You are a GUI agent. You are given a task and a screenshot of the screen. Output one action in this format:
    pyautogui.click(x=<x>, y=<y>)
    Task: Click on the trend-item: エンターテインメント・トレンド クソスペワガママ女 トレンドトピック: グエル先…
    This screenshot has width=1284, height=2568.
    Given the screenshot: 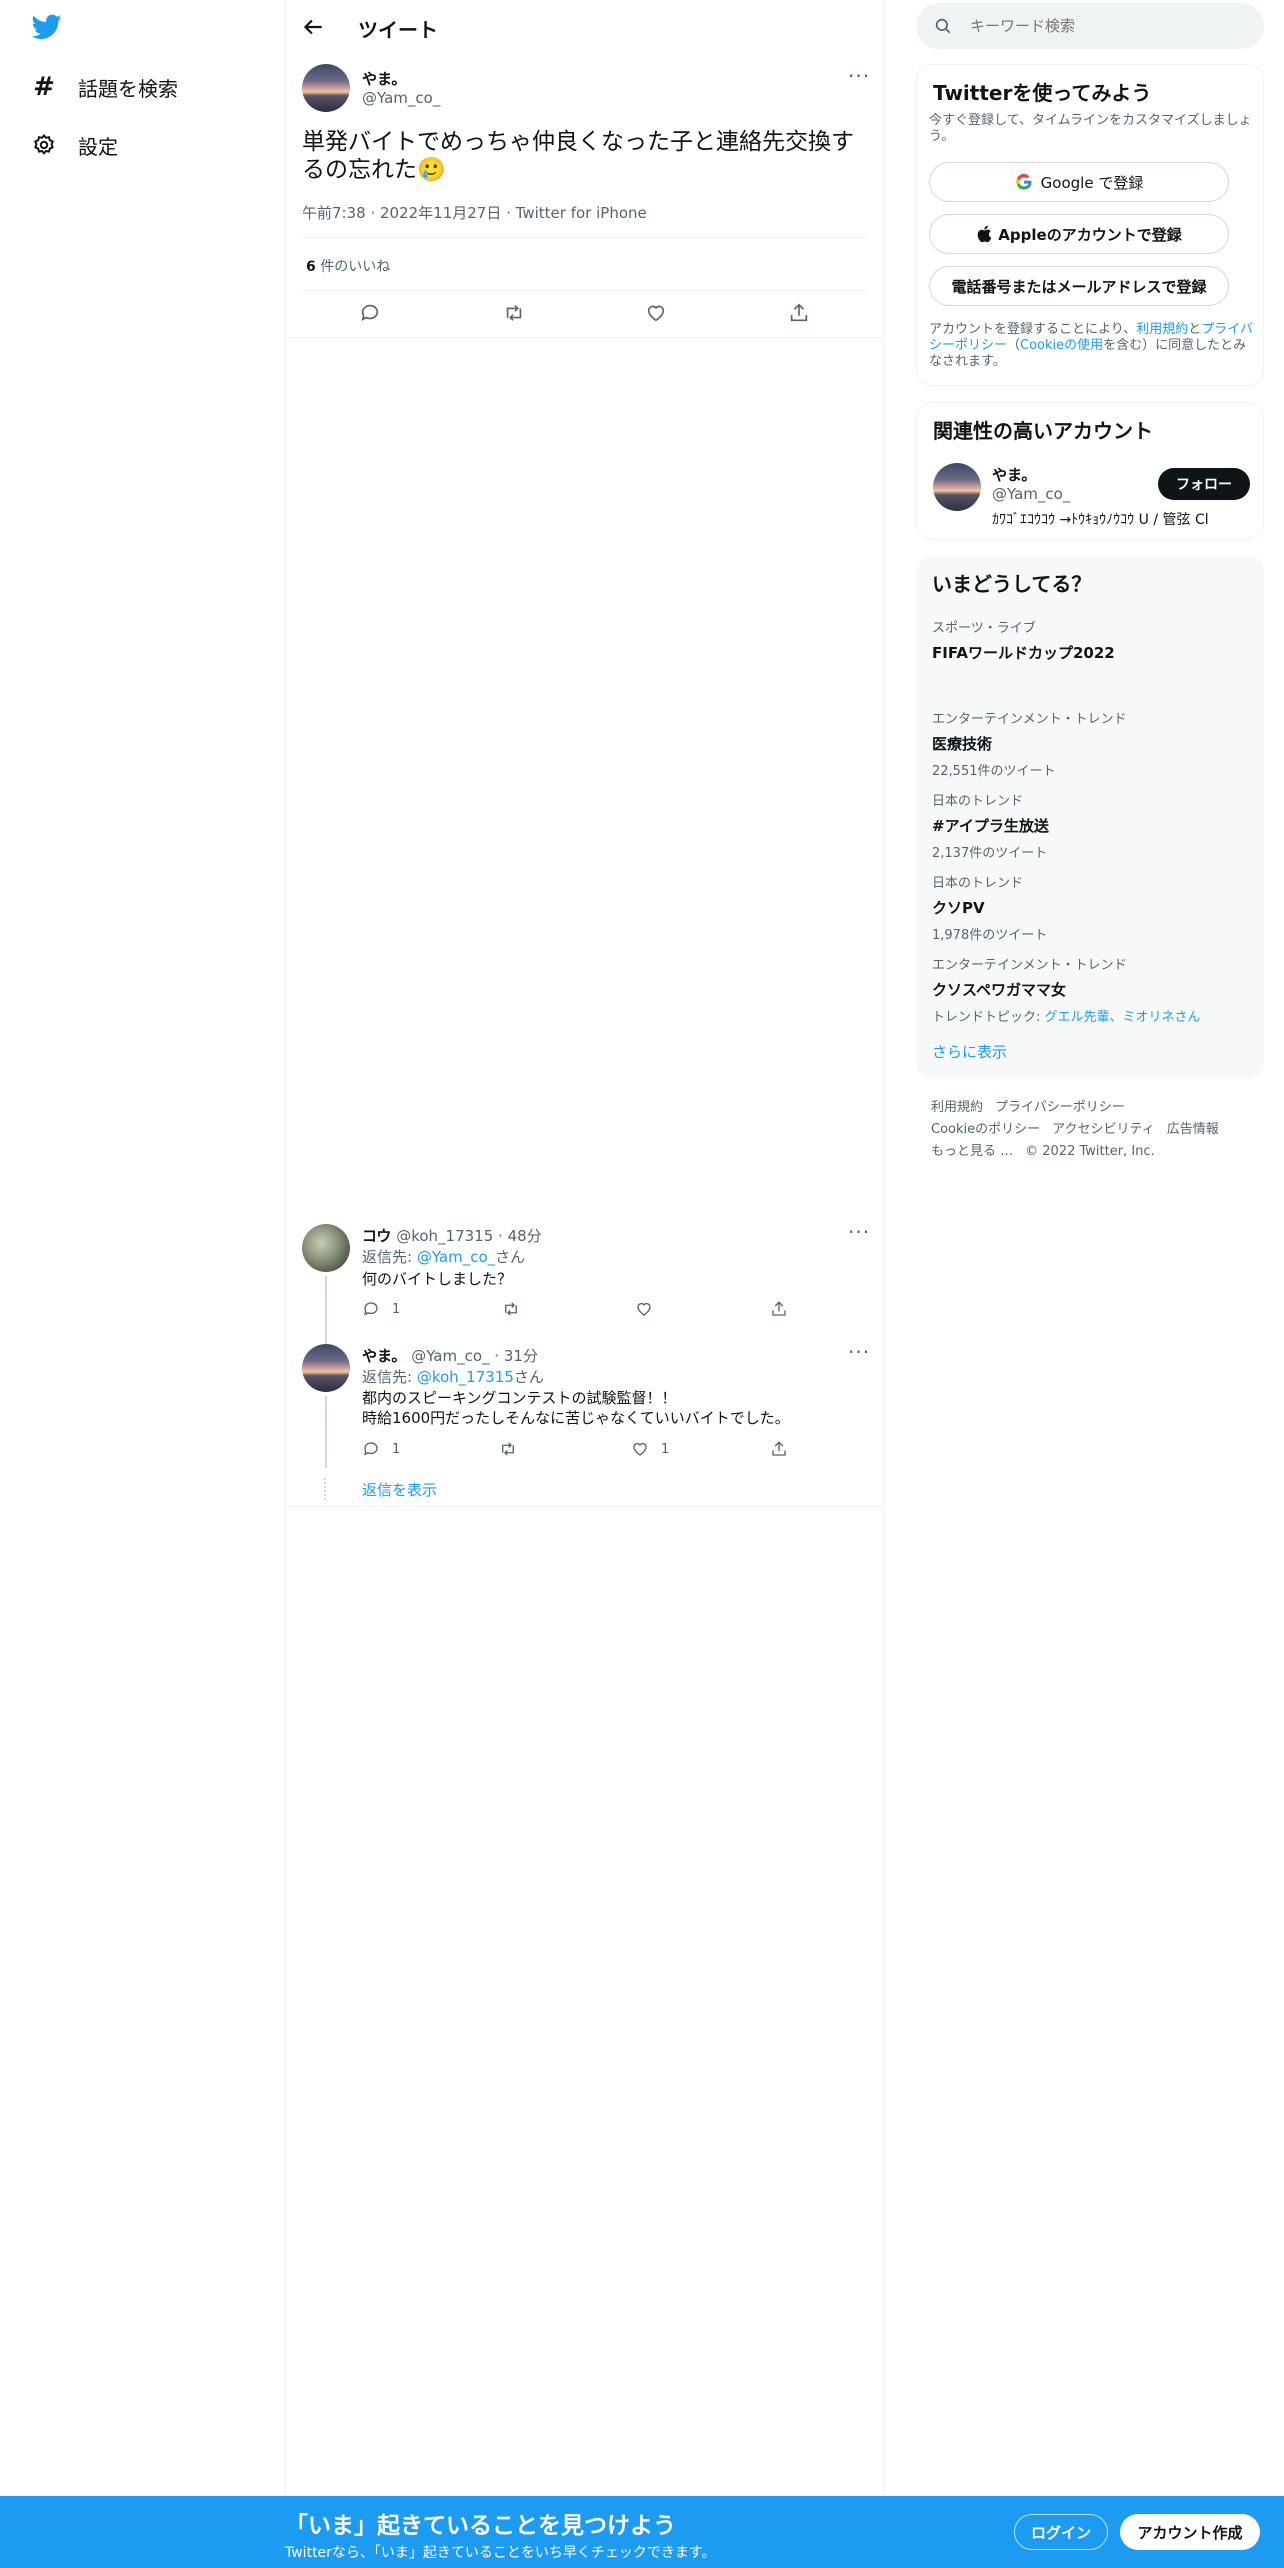 What is the action you would take?
    pyautogui.click(x=1066, y=989)
    